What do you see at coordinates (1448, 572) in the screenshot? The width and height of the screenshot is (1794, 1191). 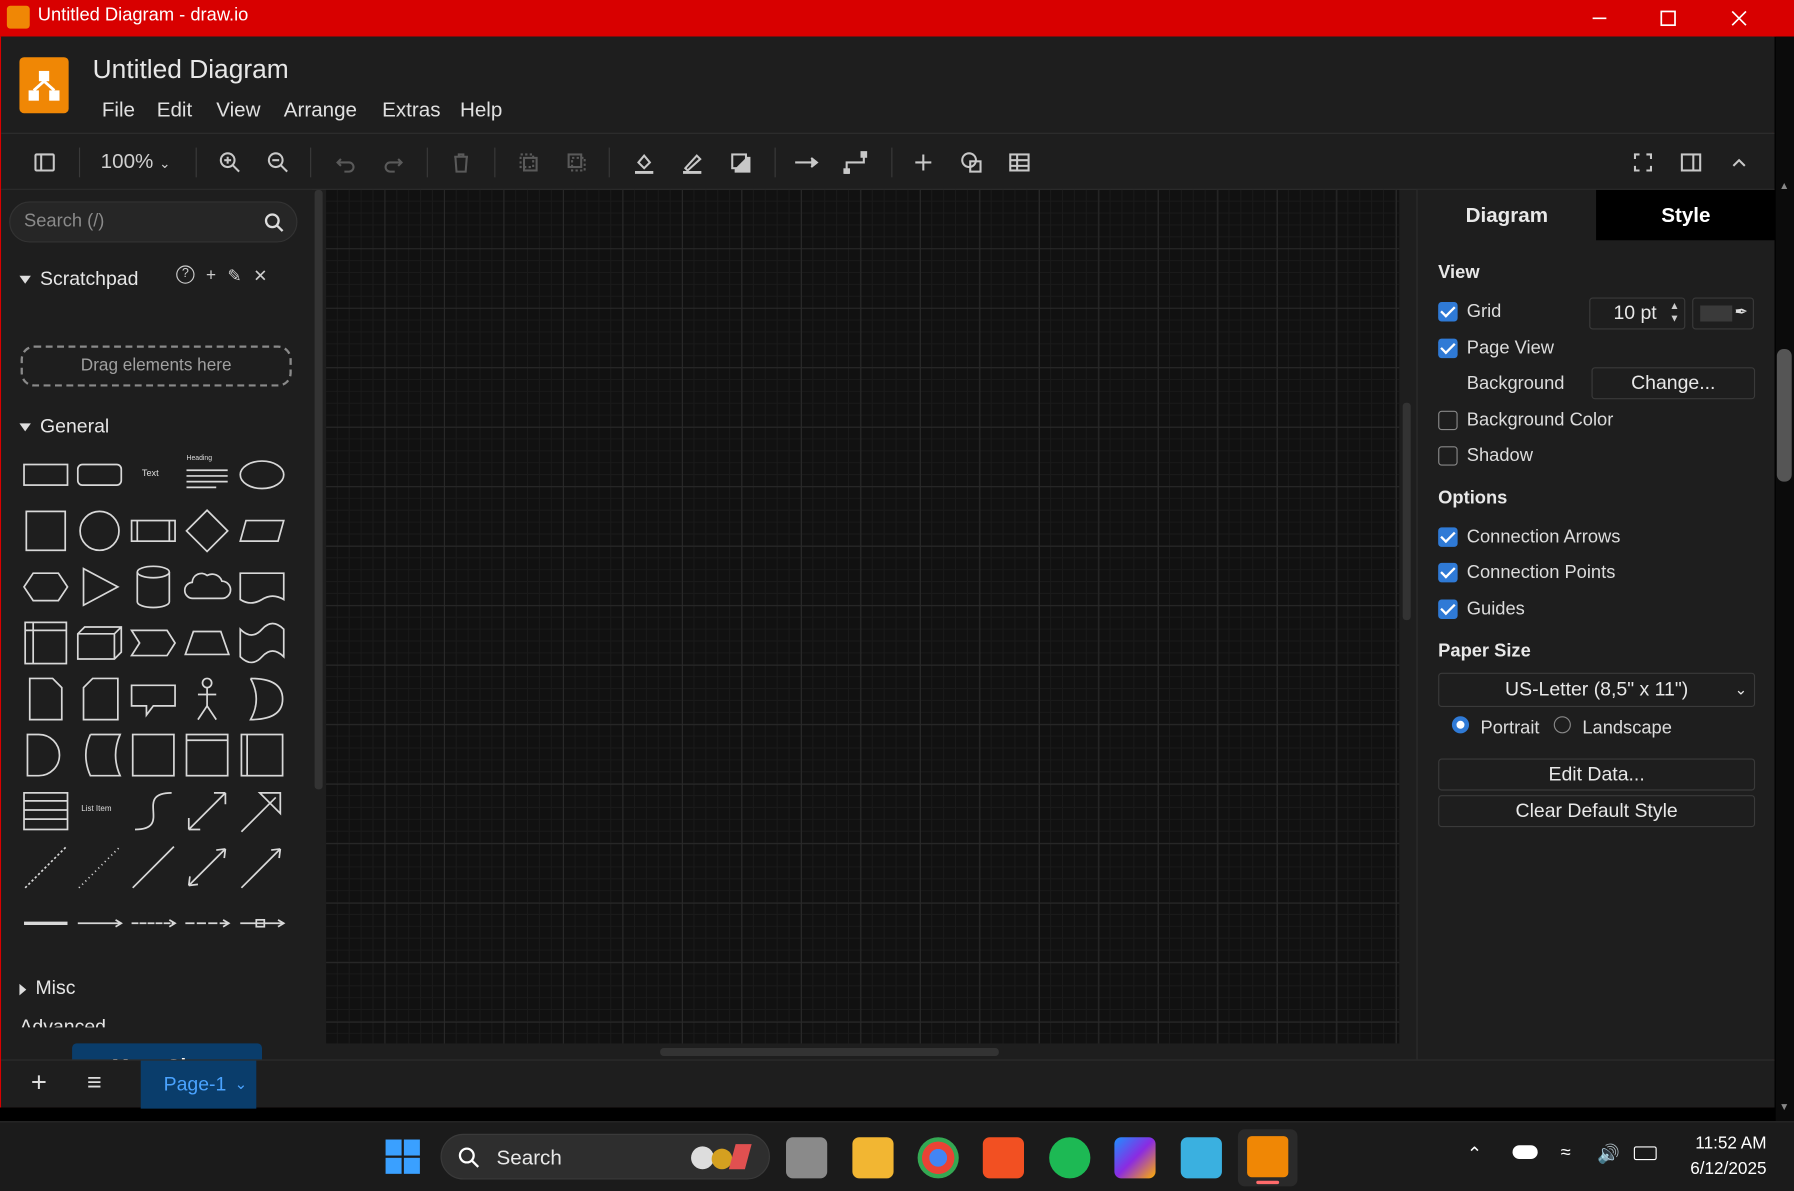 I see `connection-points-checkbox` at bounding box center [1448, 572].